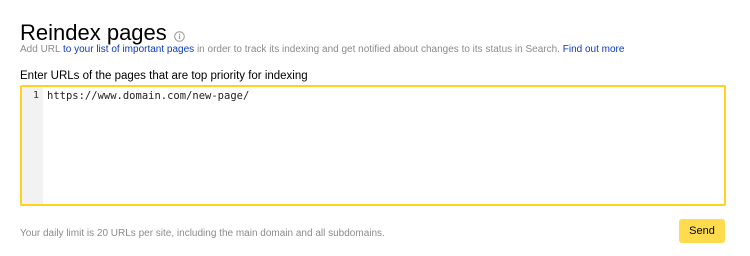 The width and height of the screenshot is (750, 256). Describe the element at coordinates (720, 200) in the screenshot. I see `resize-handle-icon` at that location.